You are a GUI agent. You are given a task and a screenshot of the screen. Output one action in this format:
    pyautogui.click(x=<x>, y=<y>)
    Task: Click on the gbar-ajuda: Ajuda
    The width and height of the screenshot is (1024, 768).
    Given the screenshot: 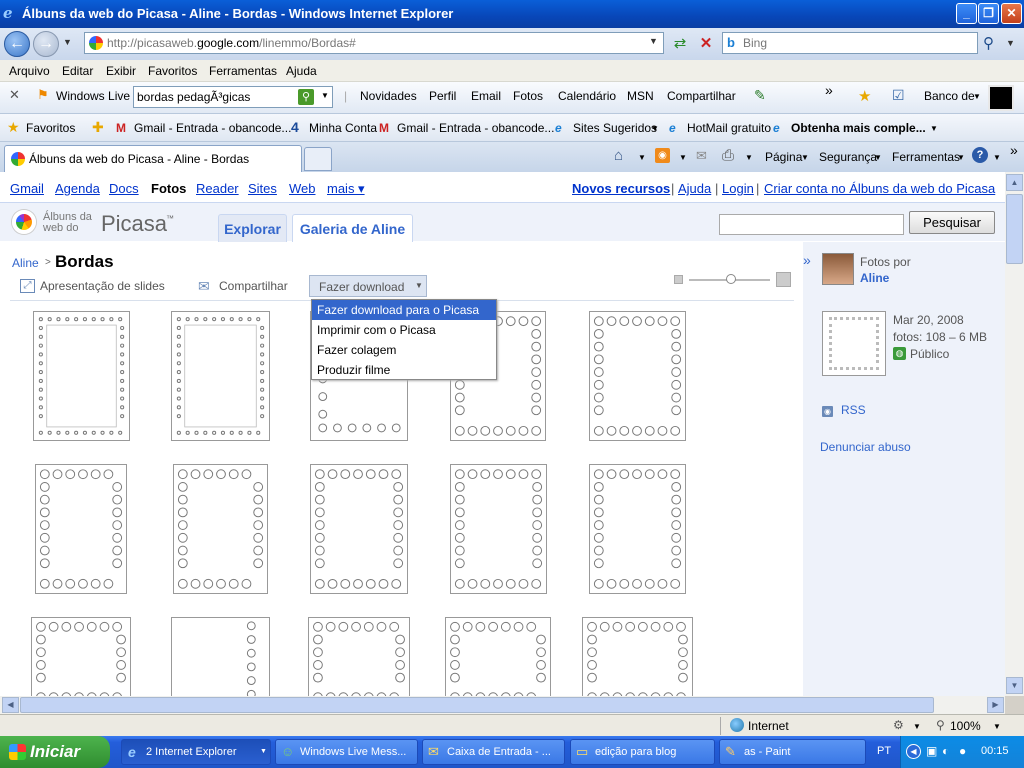 What is the action you would take?
    pyautogui.click(x=694, y=188)
    